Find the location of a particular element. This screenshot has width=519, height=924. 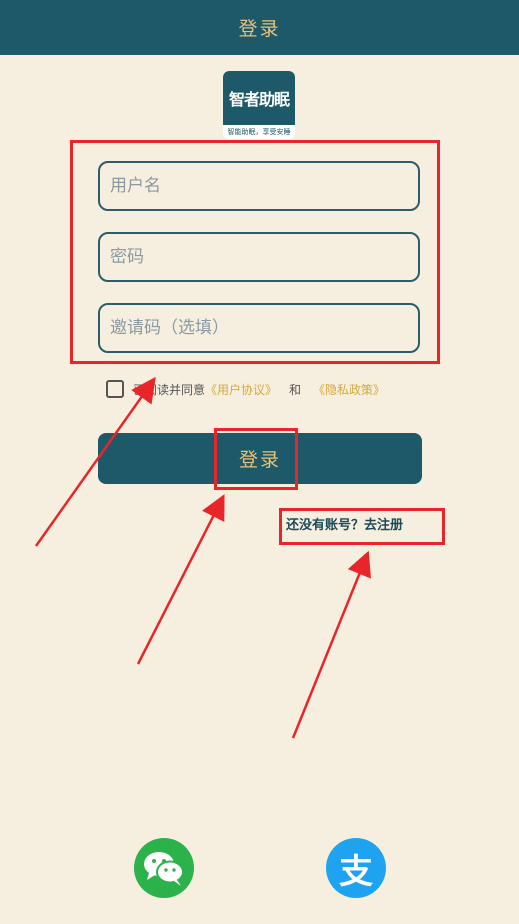

arrow-to-form is located at coordinates (95, 461).